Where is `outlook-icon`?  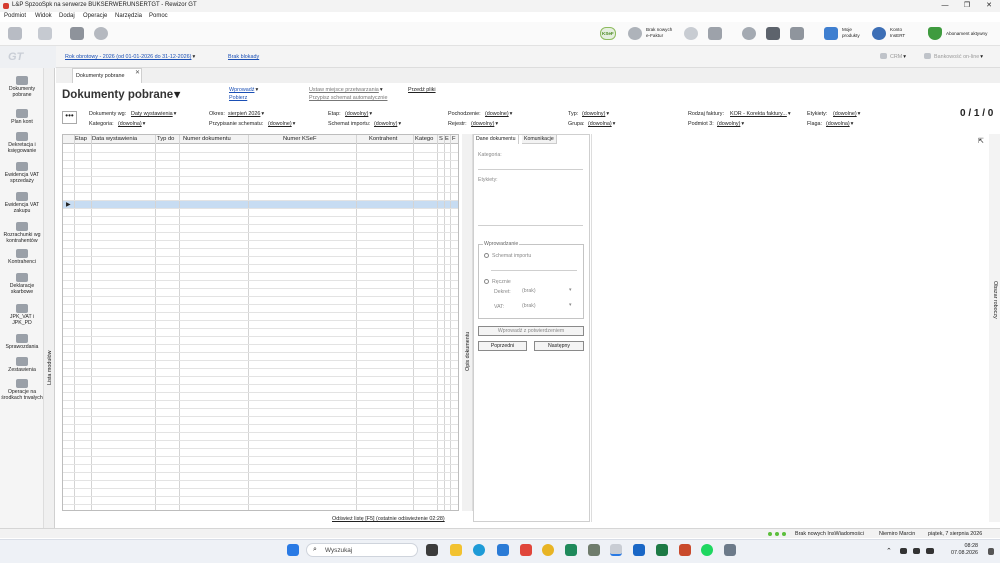
outlook-icon is located at coordinates (639, 550).